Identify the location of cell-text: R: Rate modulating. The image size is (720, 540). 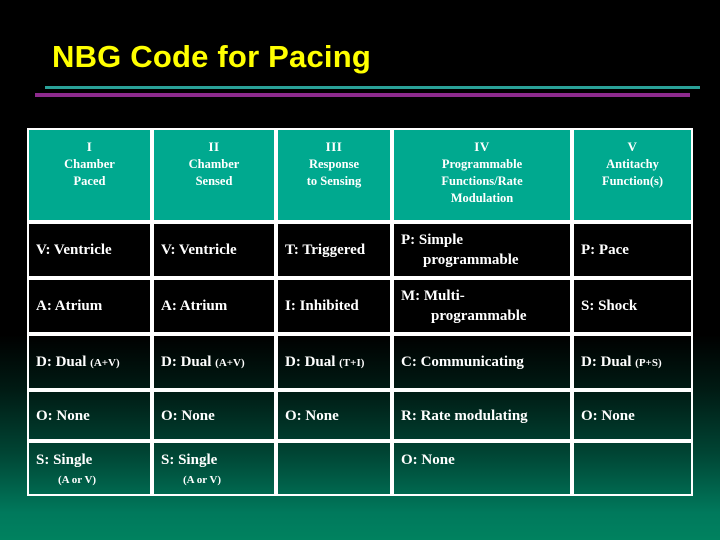
(464, 415).